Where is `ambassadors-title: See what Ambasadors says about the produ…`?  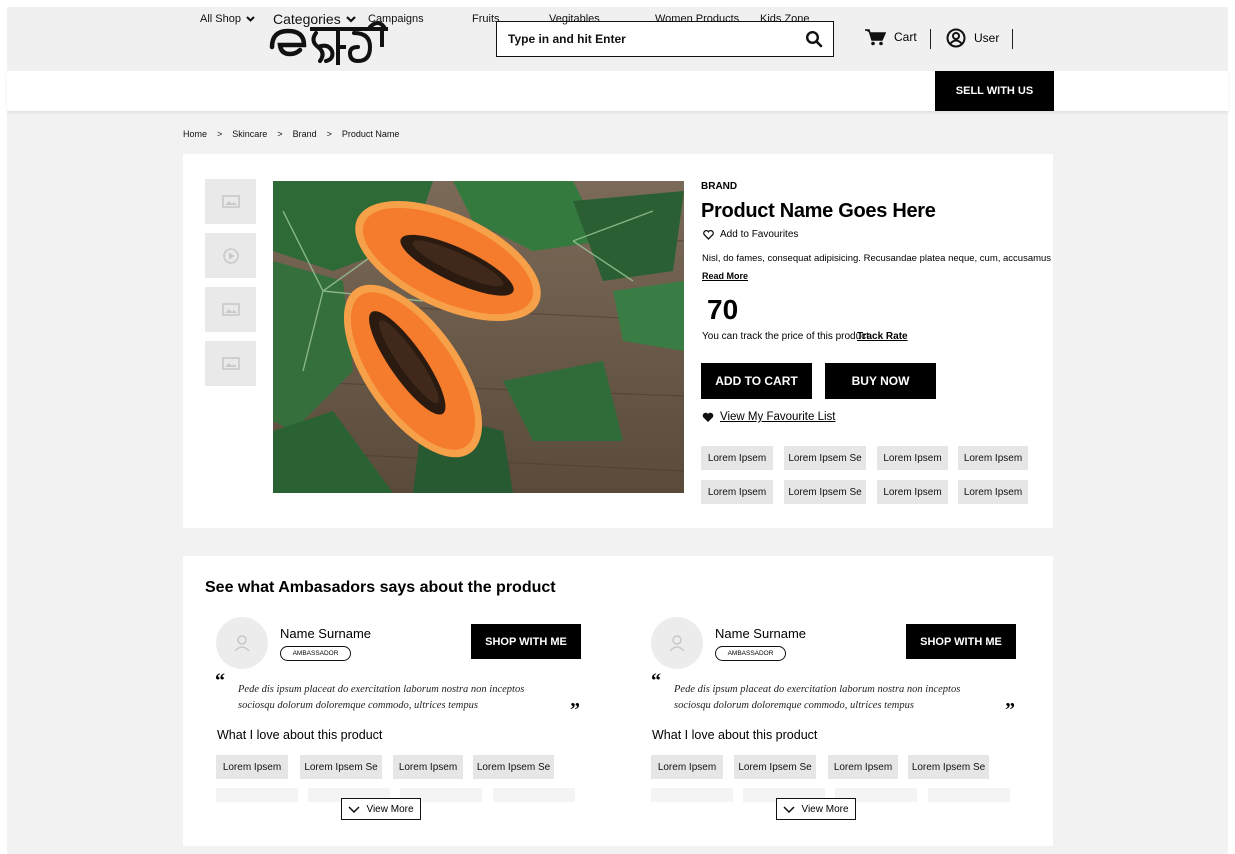 ambassadors-title: See what Ambasadors says about the produ… is located at coordinates (380, 587).